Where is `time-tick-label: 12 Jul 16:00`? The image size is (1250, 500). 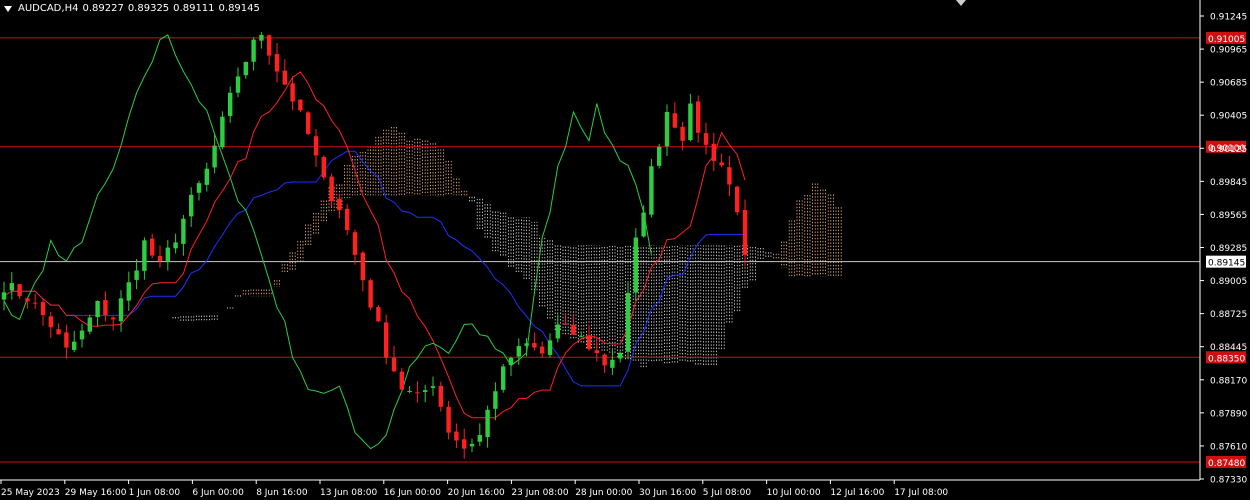 time-tick-label: 12 Jul 16:00 is located at coordinates (857, 493).